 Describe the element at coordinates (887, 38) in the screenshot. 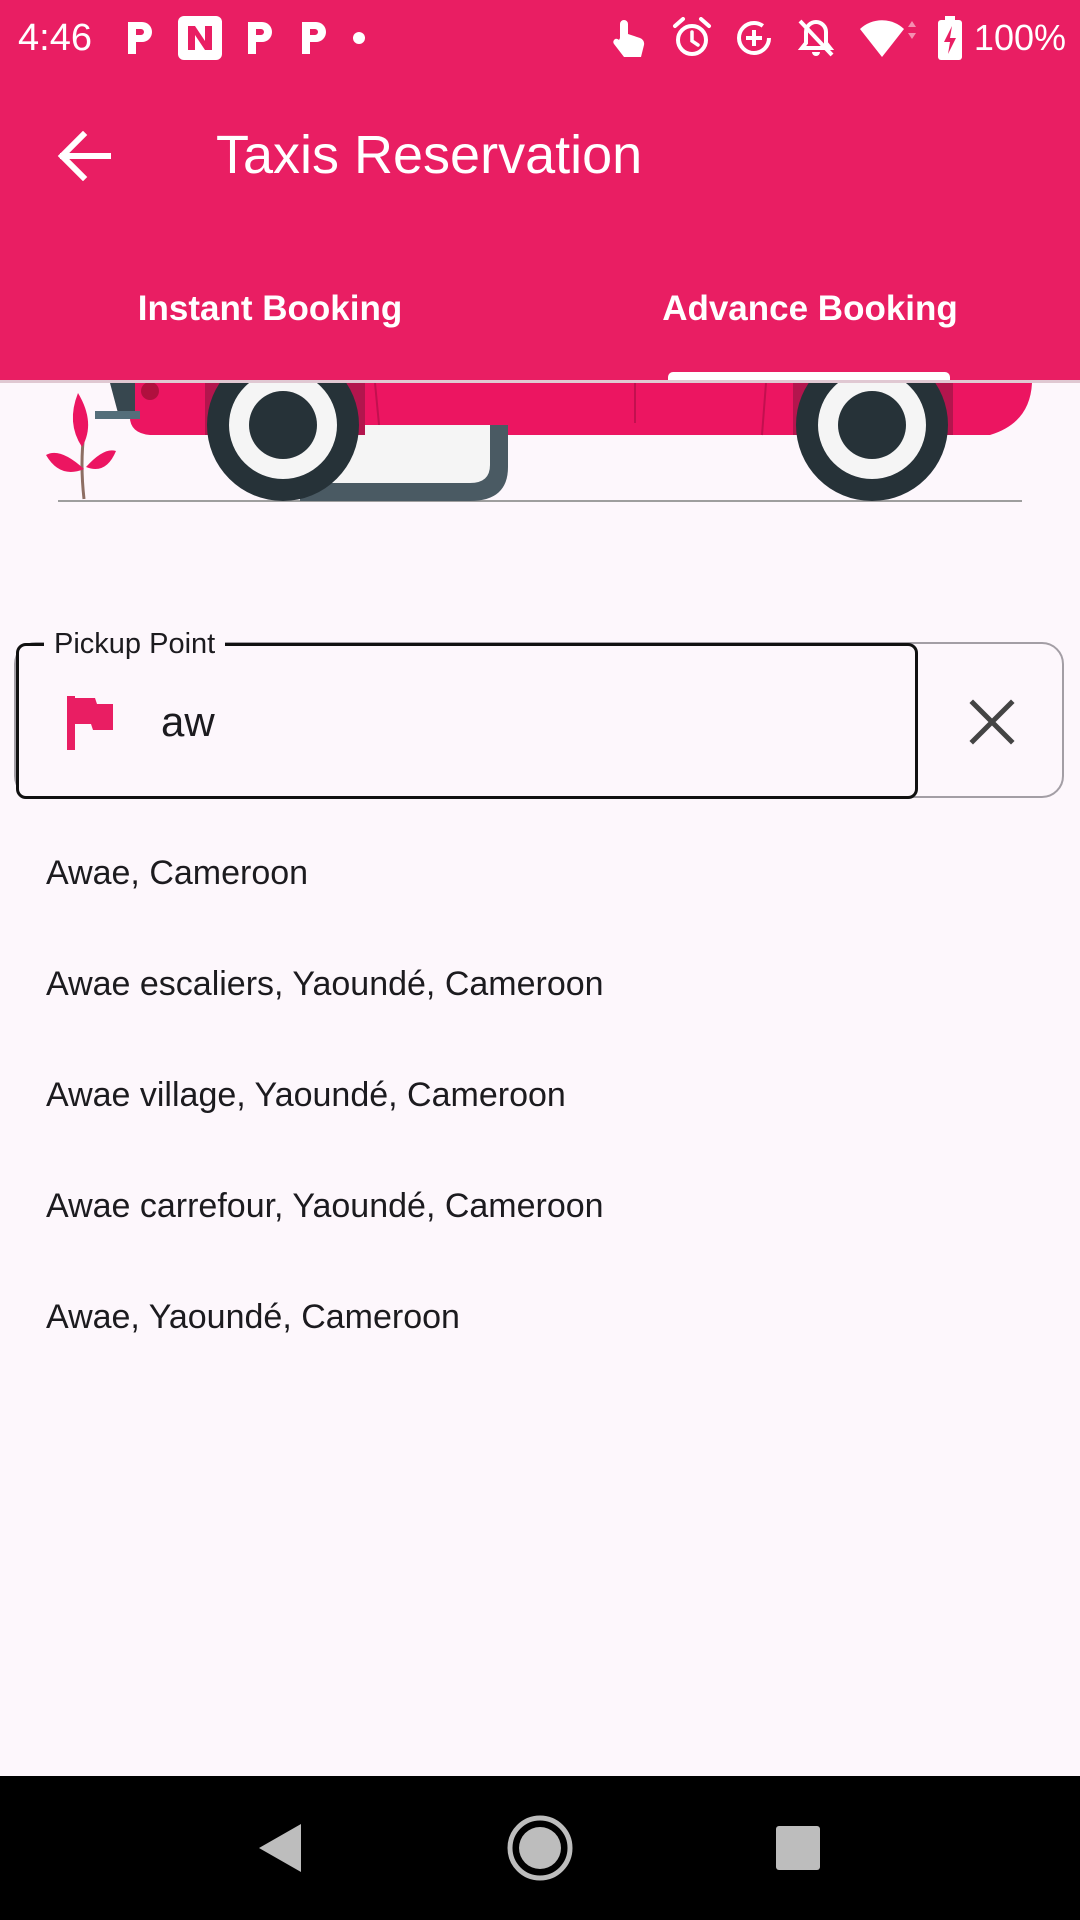

I see `wifi-icon` at that location.